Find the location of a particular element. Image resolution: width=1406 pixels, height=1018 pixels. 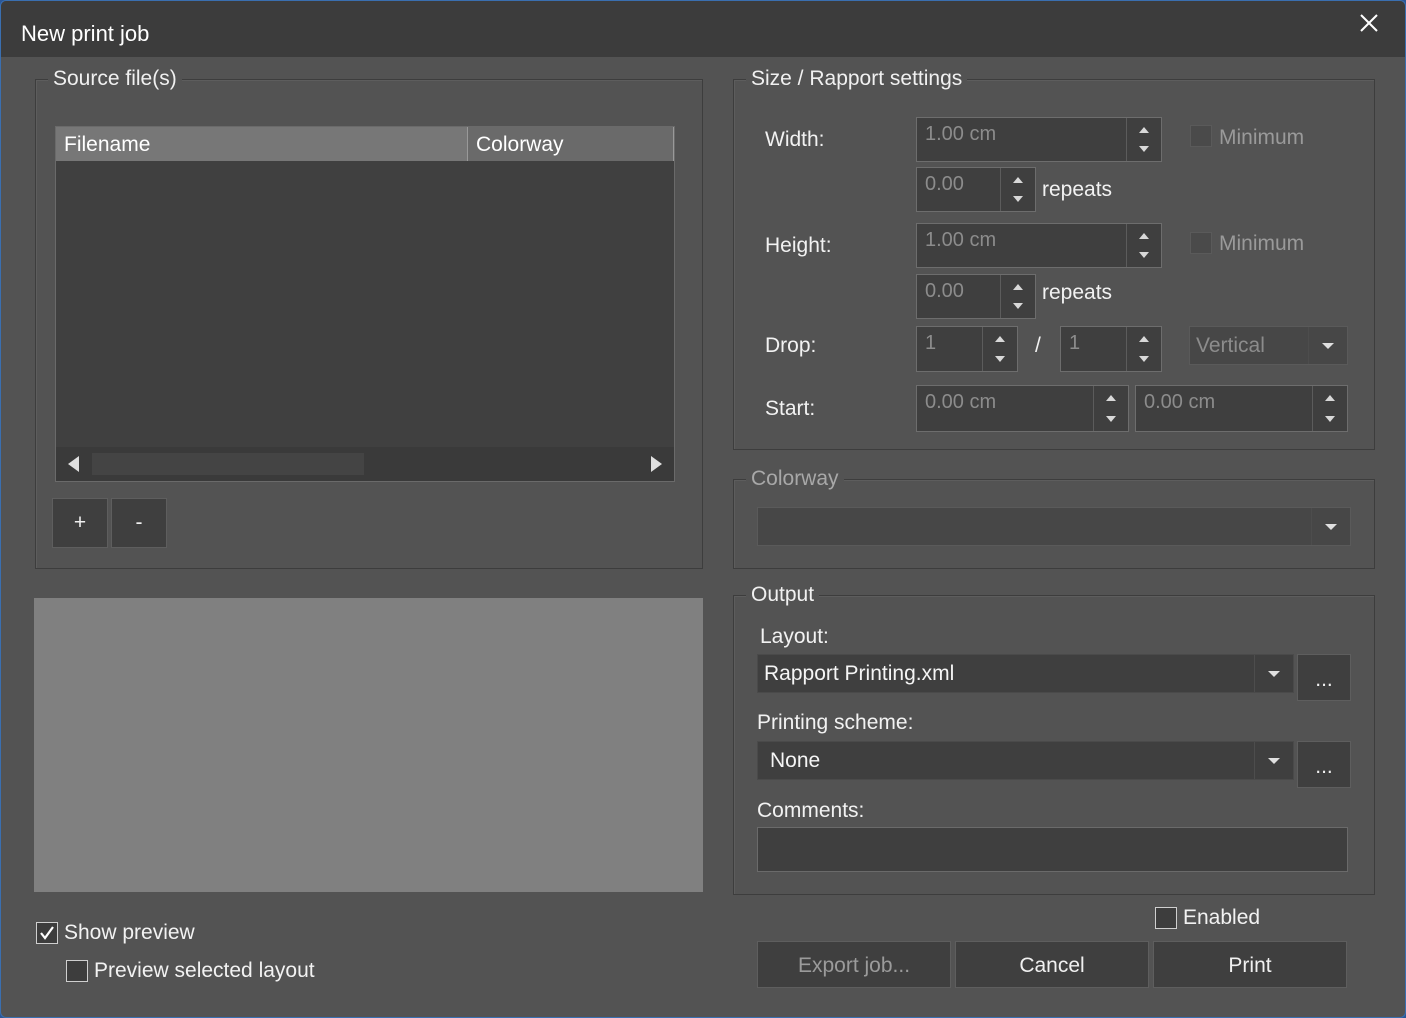

close-button is located at coordinates (1369, 25).